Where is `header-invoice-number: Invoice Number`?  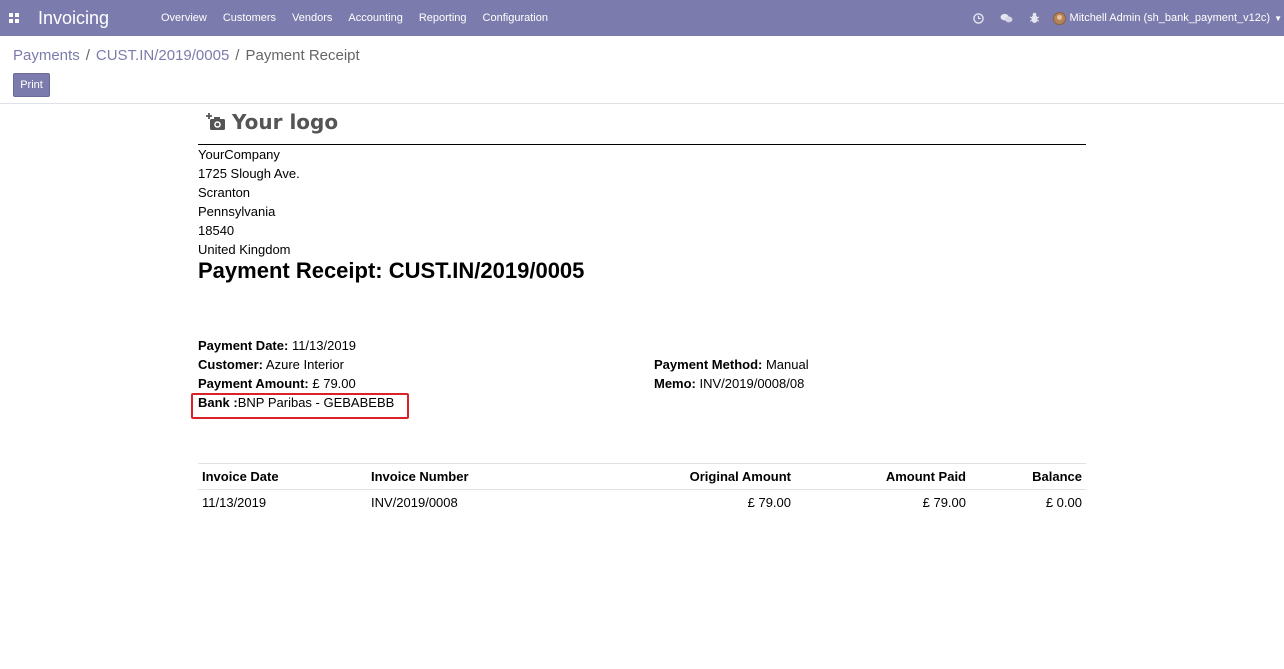 header-invoice-number: Invoice Number is located at coordinates (420, 476).